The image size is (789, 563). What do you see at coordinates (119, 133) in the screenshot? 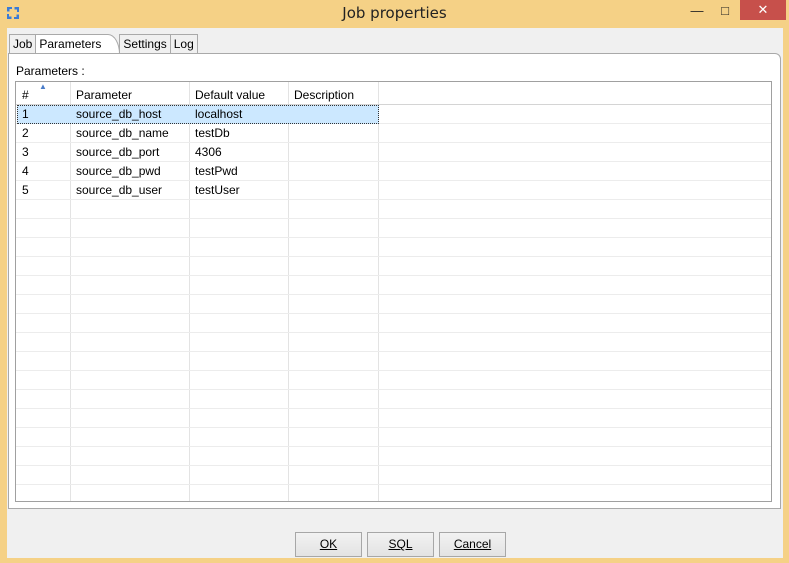
I see `cell-parameter: source_db_name` at bounding box center [119, 133].